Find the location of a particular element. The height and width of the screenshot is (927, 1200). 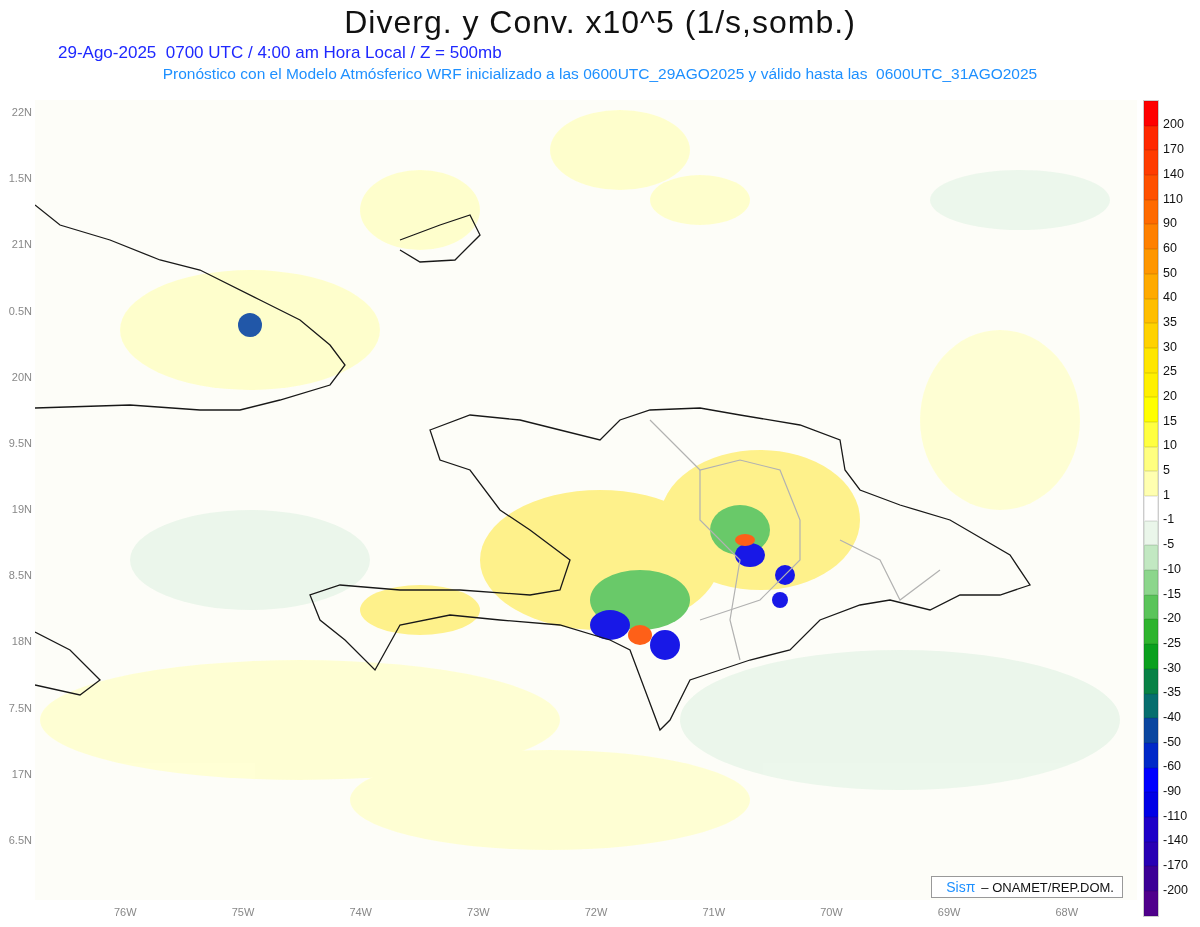

legend-label: -200 is located at coordinates (1176, 890).